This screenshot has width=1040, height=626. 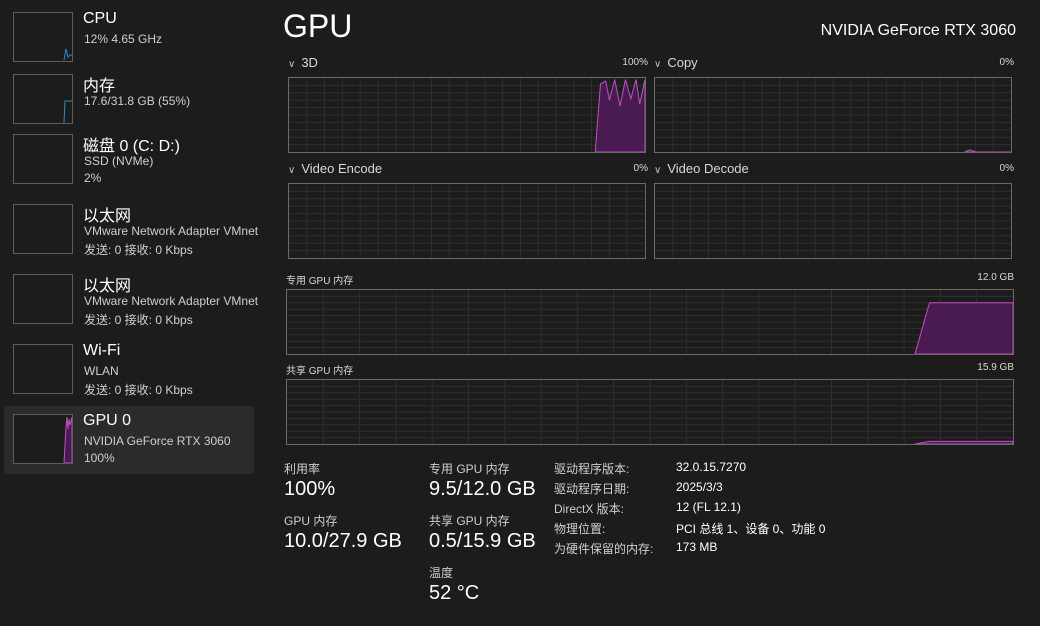 What do you see at coordinates (93, 178) in the screenshot?
I see `sidebar-item-sub2: 2%` at bounding box center [93, 178].